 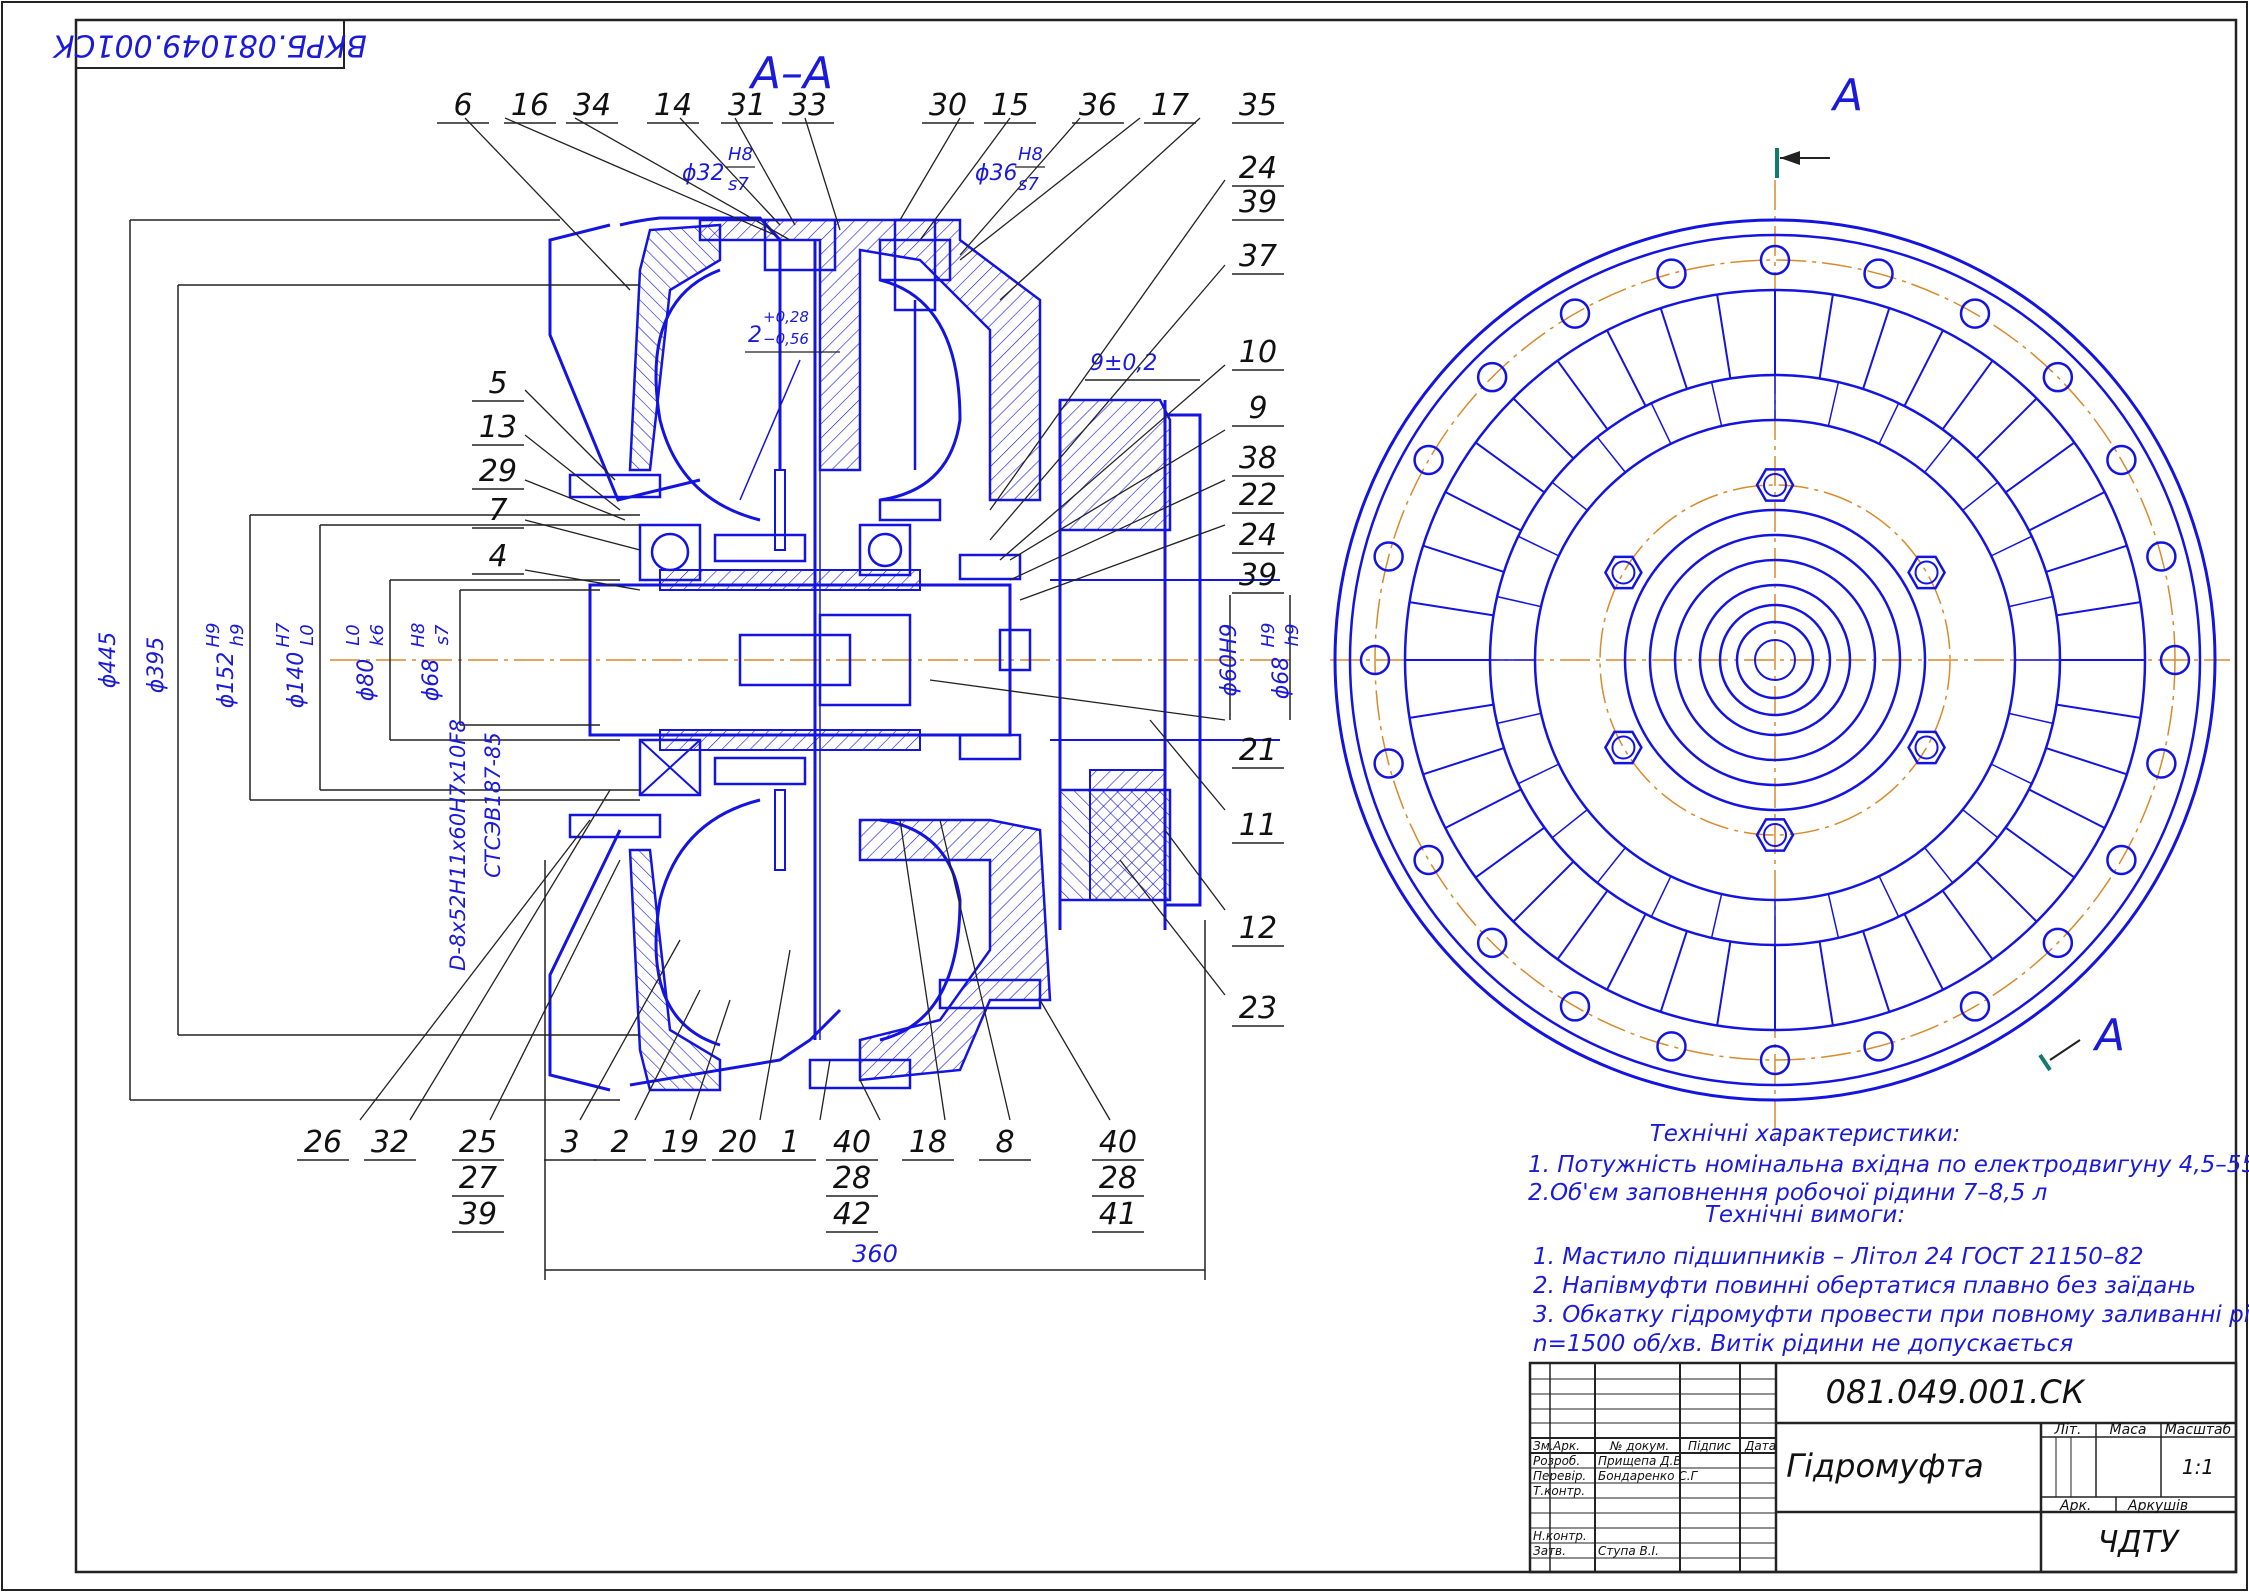 What do you see at coordinates (462, 105) in the screenshot?
I see `callout-top-6-0: 6` at bounding box center [462, 105].